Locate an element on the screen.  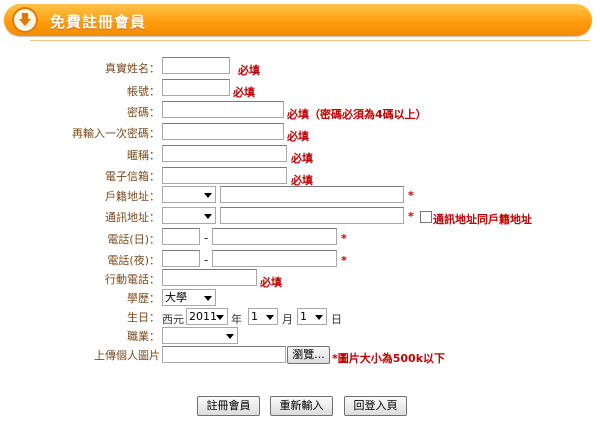
birthday-month-value: 1 is located at coordinates (254, 316).